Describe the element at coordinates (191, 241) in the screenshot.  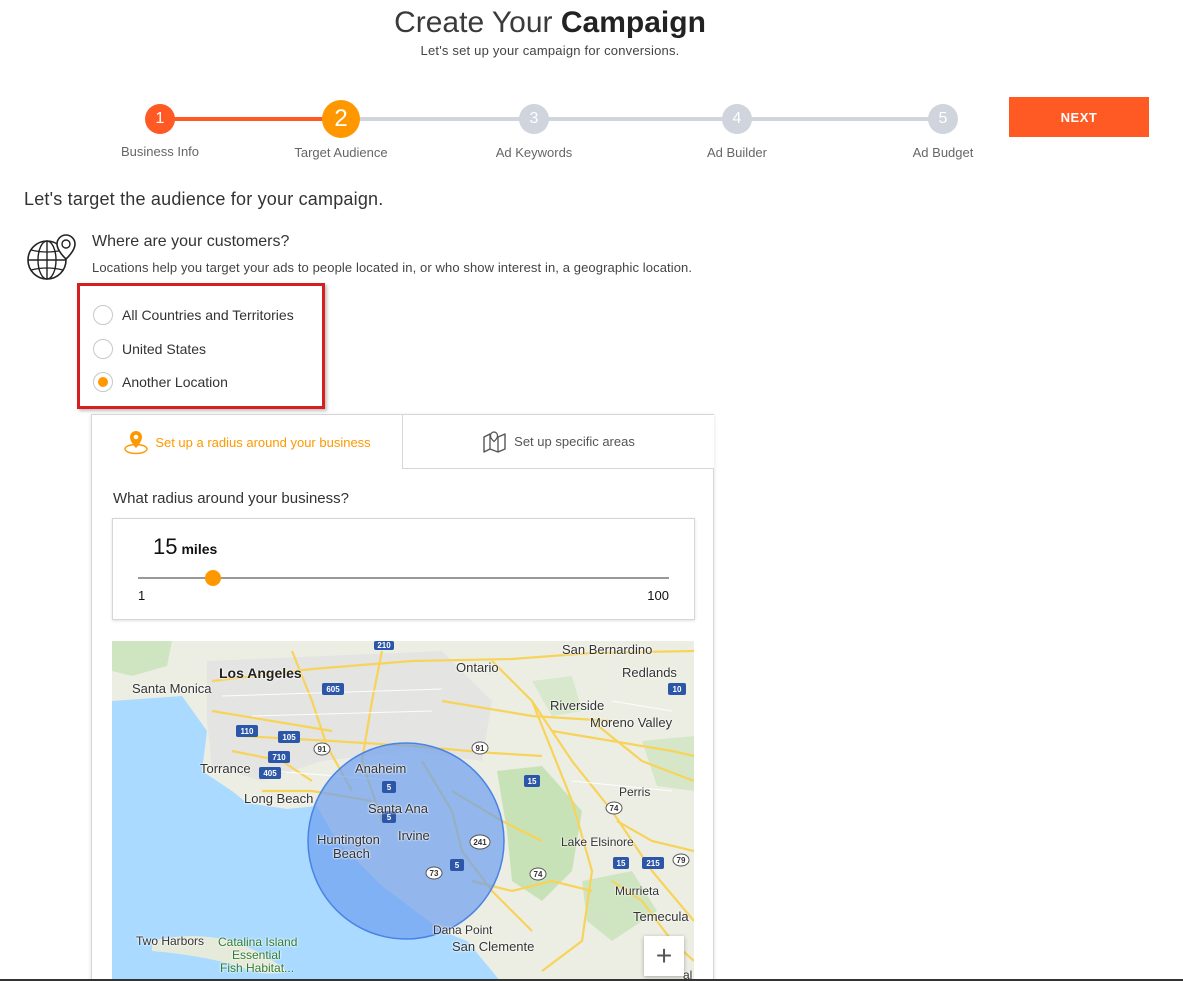
I see `location-question-title: Where are your customers?` at that location.